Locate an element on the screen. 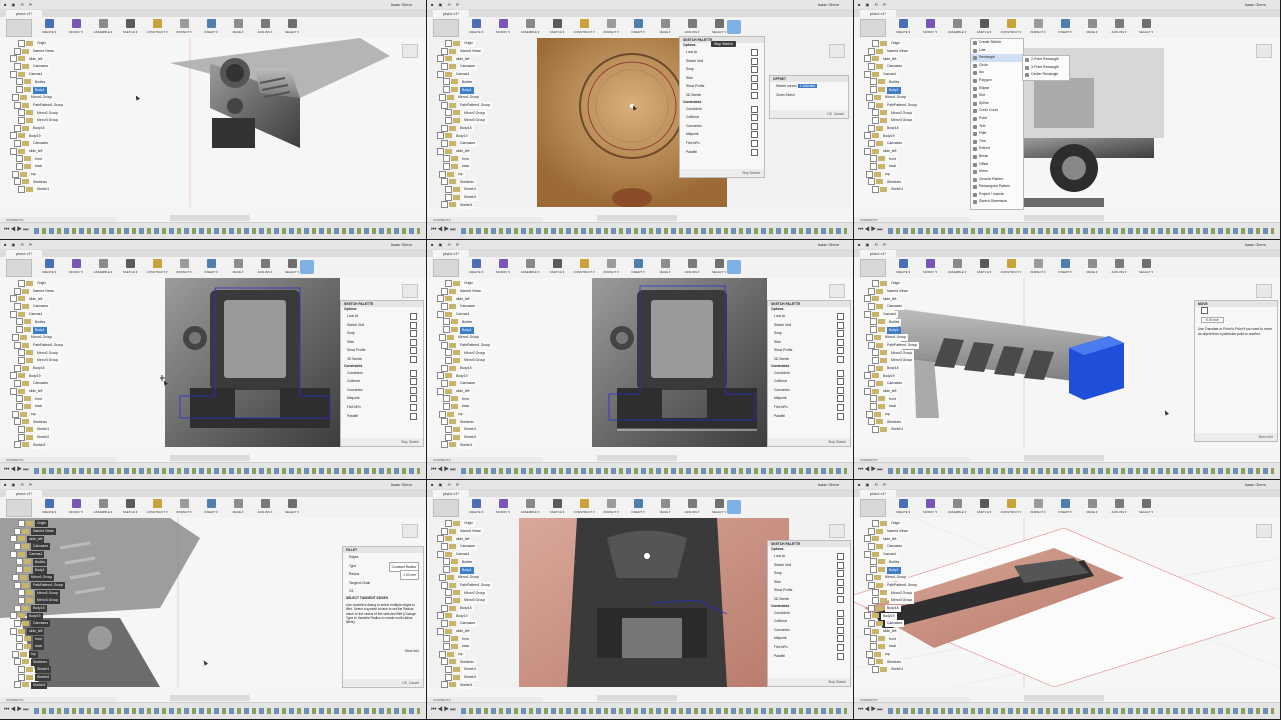  browser-node: Mirror1 Group is located at coordinates (48, 577).